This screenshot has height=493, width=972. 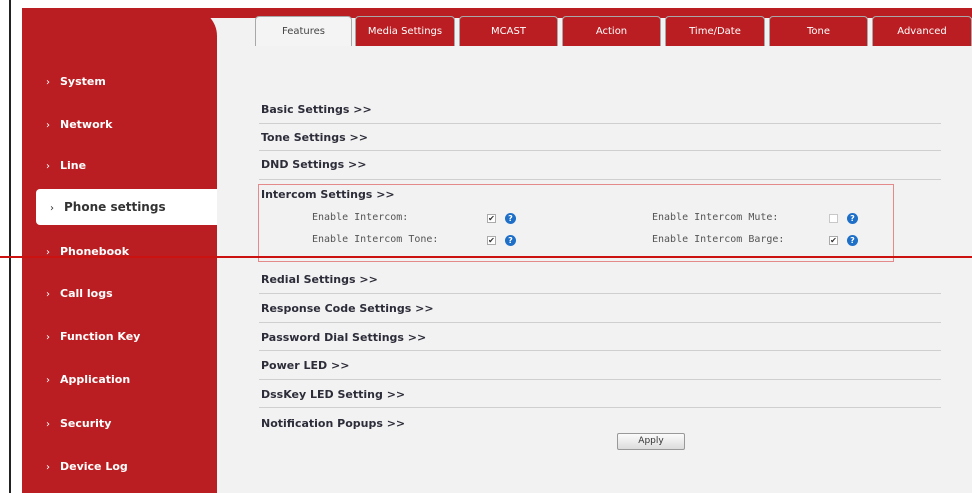 What do you see at coordinates (833, 240) in the screenshot?
I see `enable-intercom-barge-checkbox: ✔` at bounding box center [833, 240].